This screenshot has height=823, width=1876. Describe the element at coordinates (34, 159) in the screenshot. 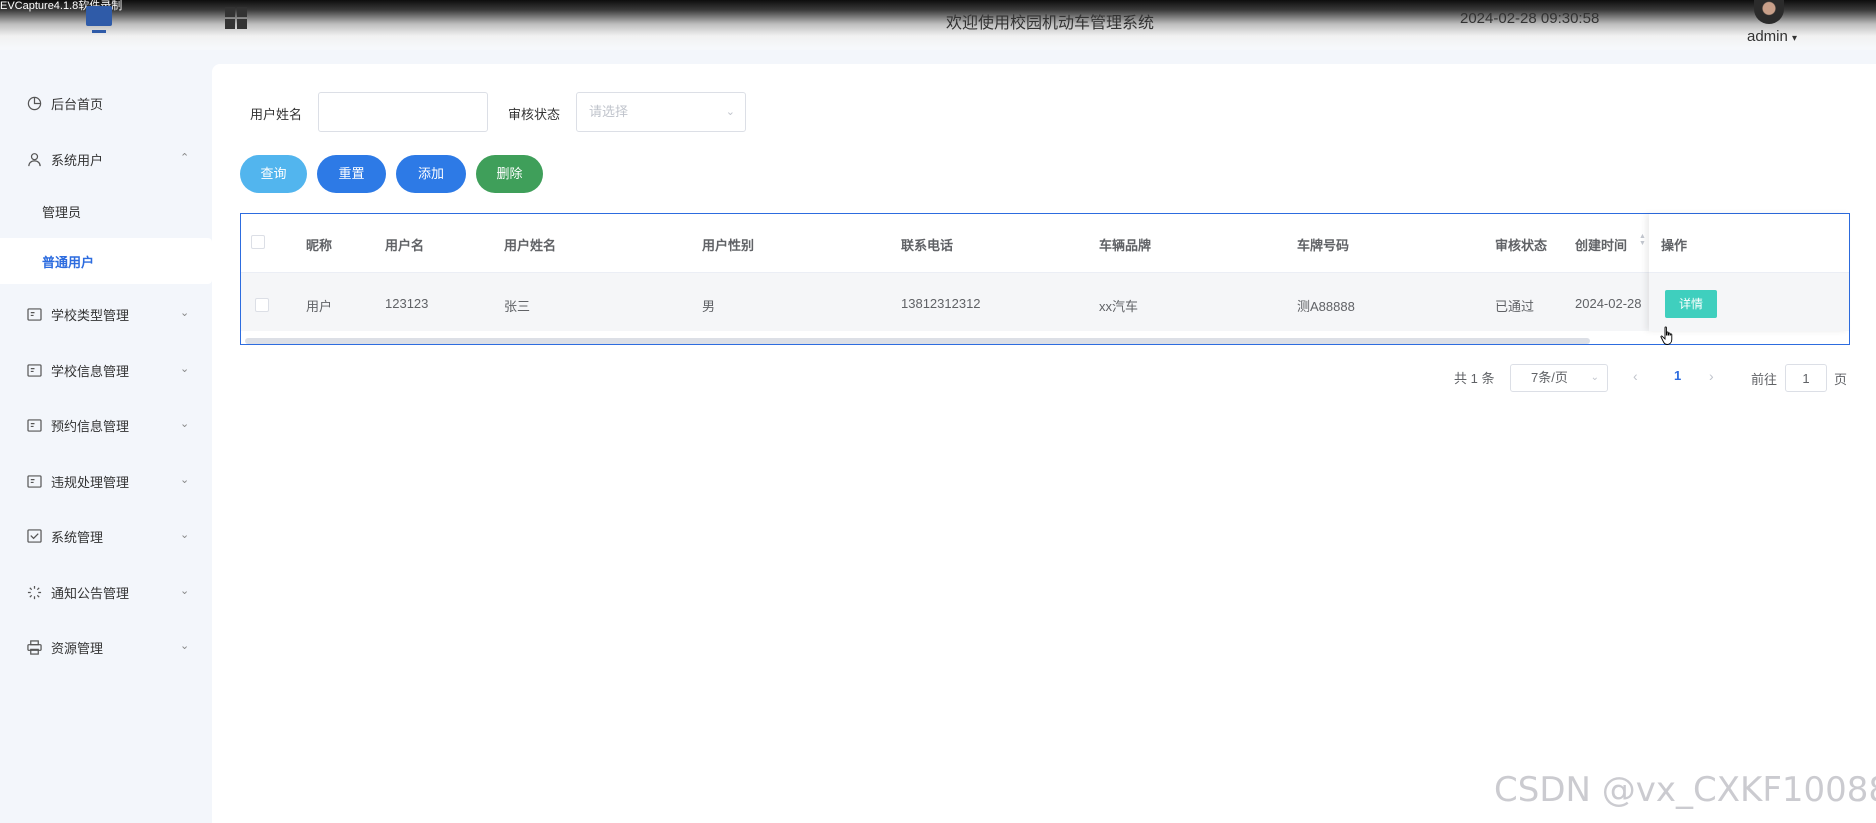

I see `user-icon` at that location.